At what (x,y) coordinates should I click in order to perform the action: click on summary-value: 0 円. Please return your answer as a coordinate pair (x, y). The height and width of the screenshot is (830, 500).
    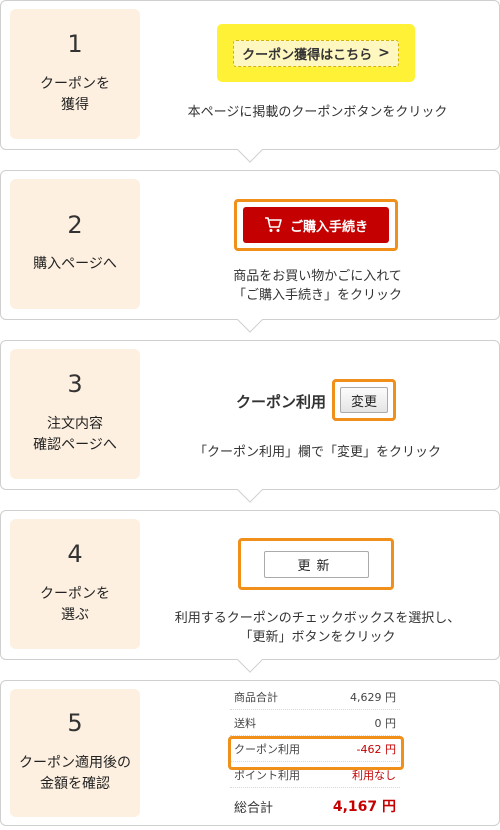
    Looking at the image, I should click on (385, 723).